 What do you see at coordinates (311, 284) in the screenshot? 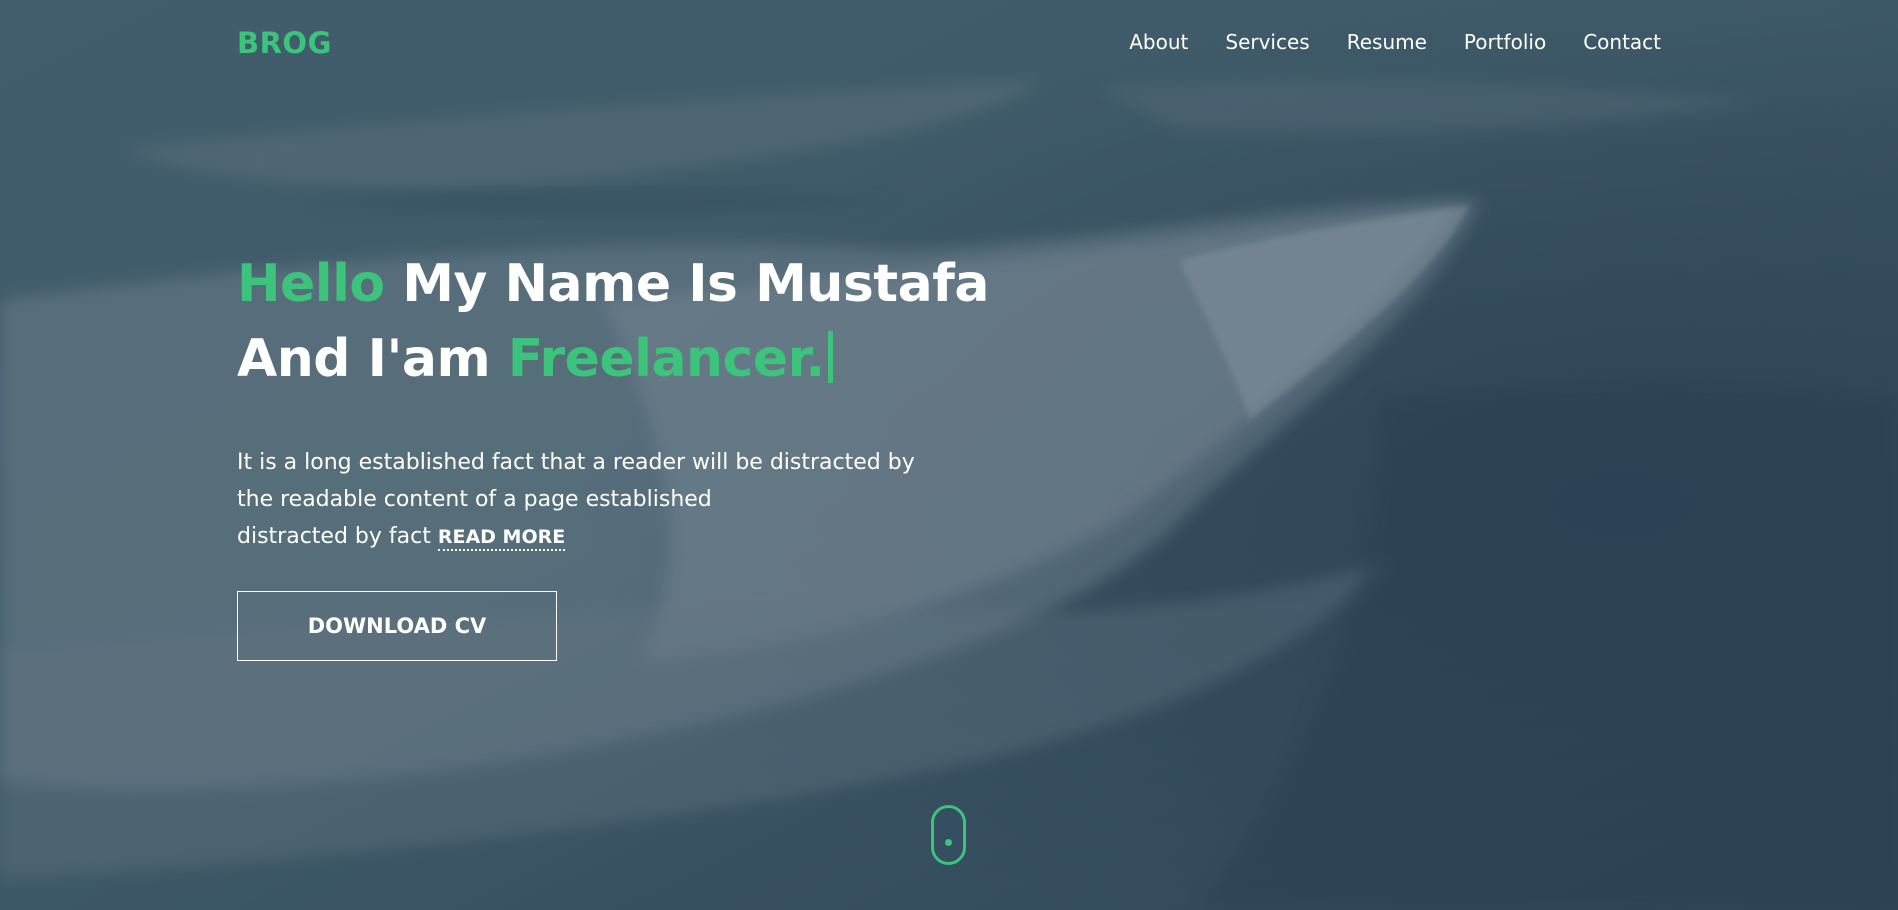
I see `headline-greeting: Hello` at bounding box center [311, 284].